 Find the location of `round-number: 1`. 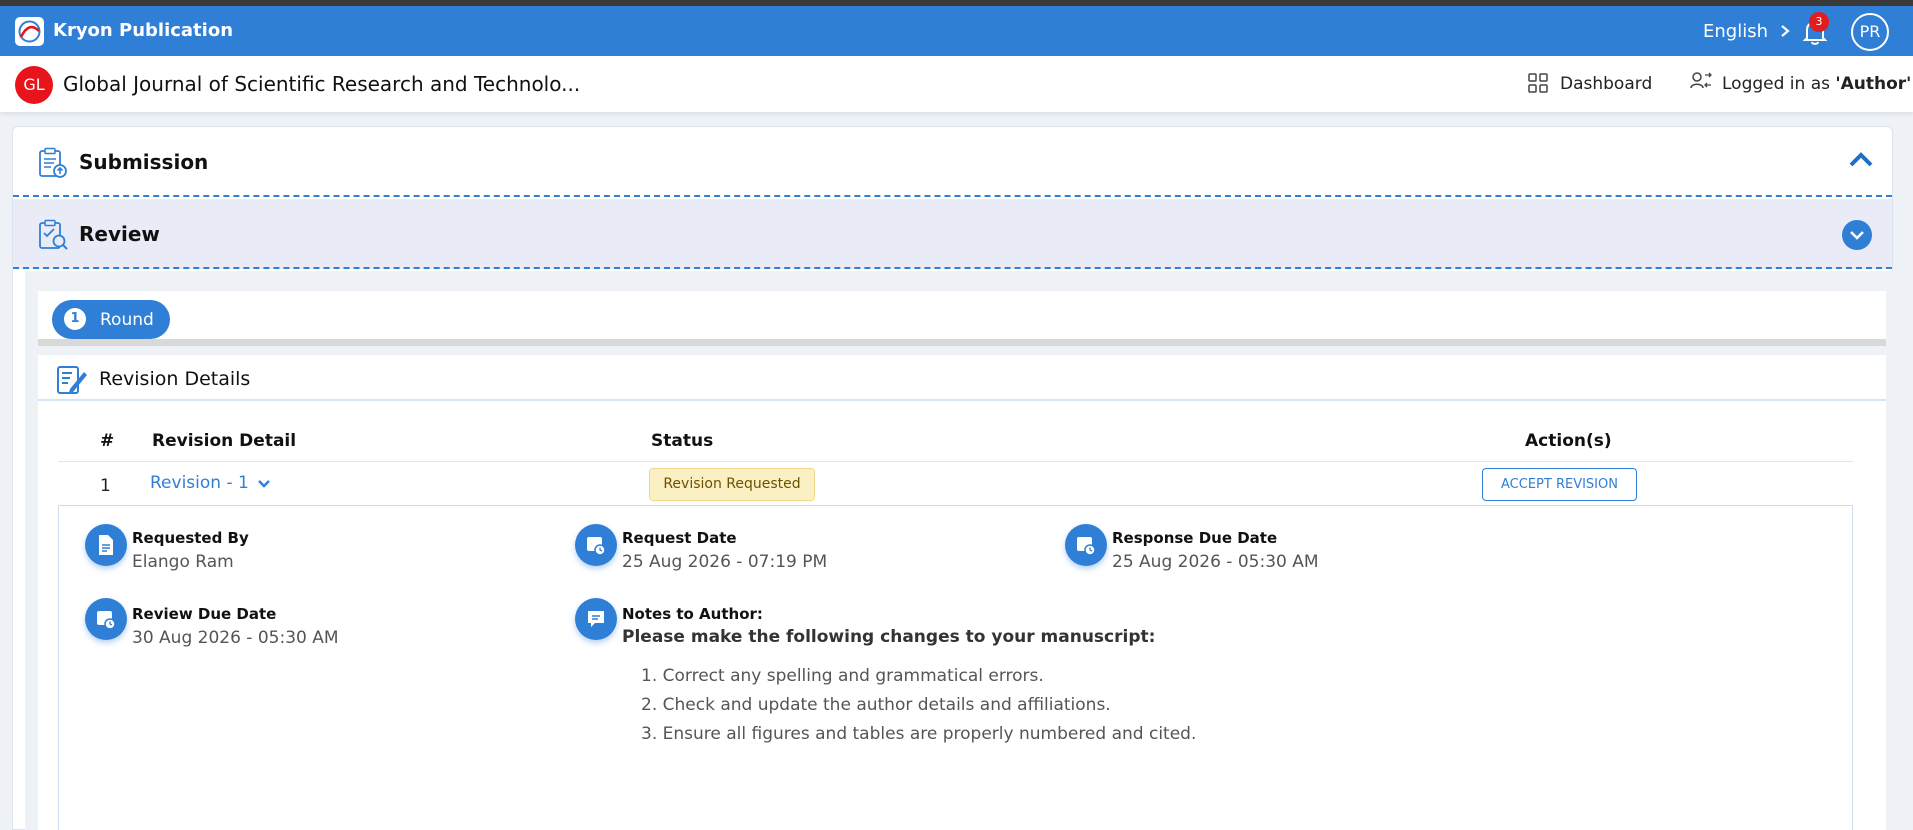

round-number: 1 is located at coordinates (75, 319).